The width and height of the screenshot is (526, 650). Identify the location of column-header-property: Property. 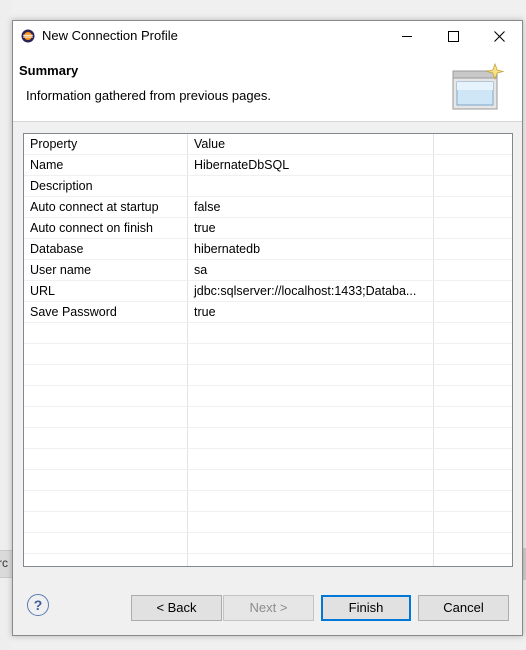
(106, 144).